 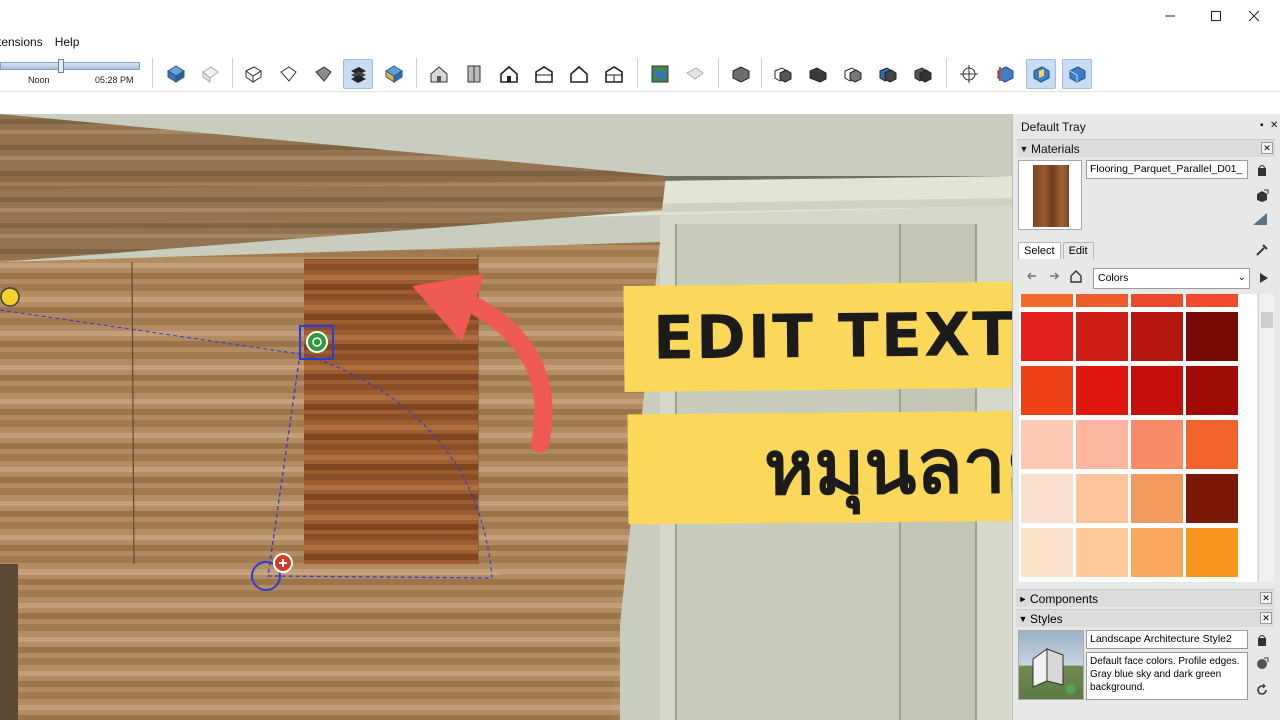 I want to click on solid-union-icon, so click(x=818, y=75).